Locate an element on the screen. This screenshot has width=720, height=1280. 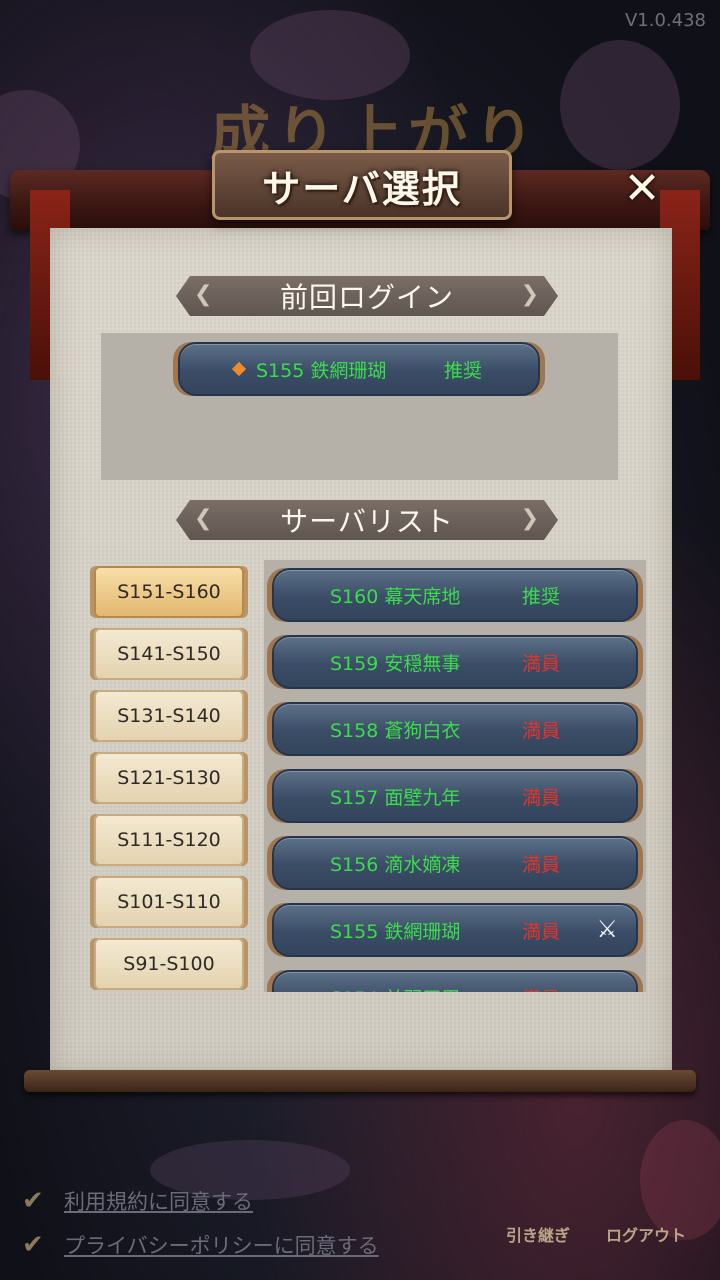
server-name: S159 安穏無事 is located at coordinates (395, 663).